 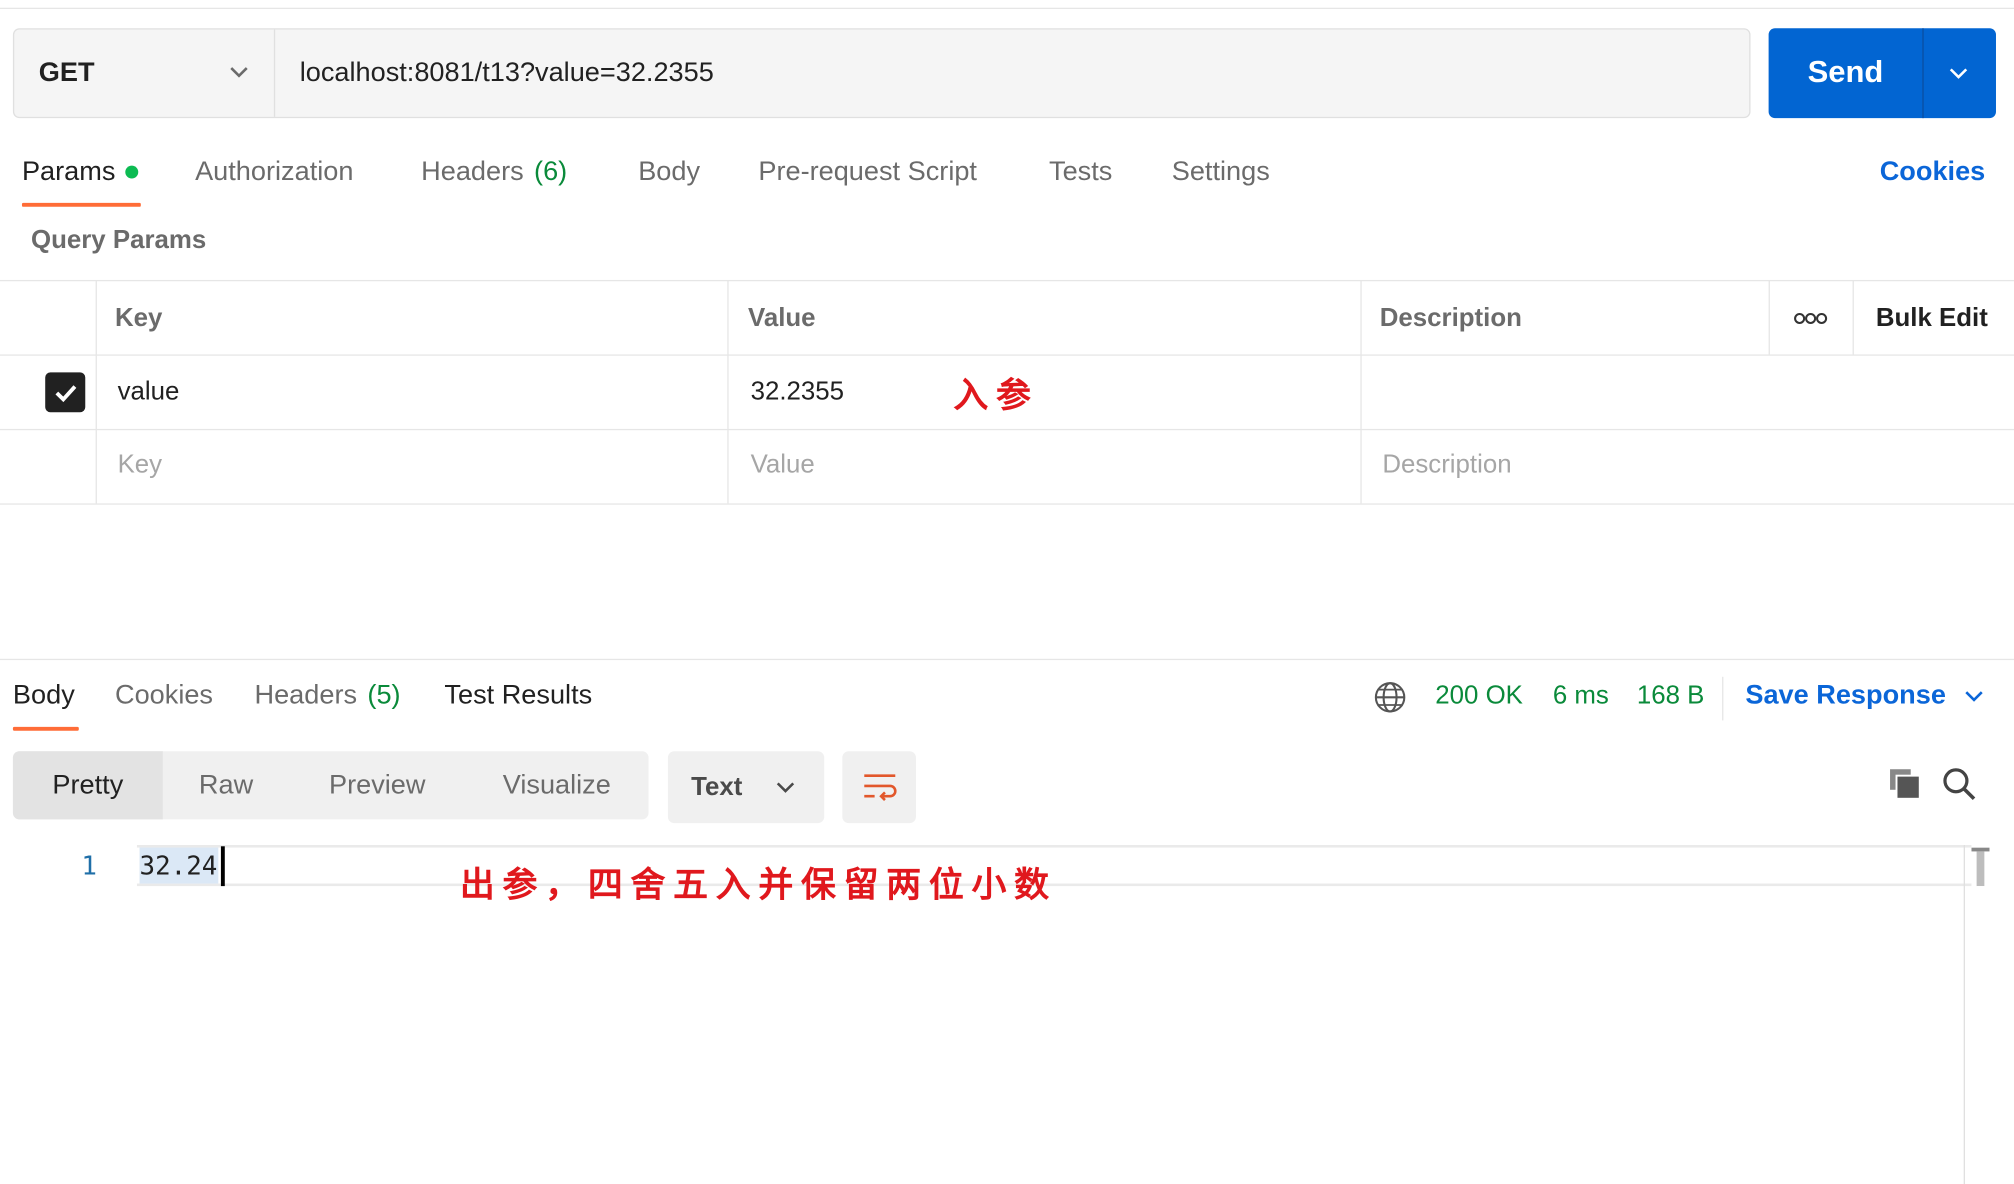 I want to click on top-divider, so click(x=1007, y=8).